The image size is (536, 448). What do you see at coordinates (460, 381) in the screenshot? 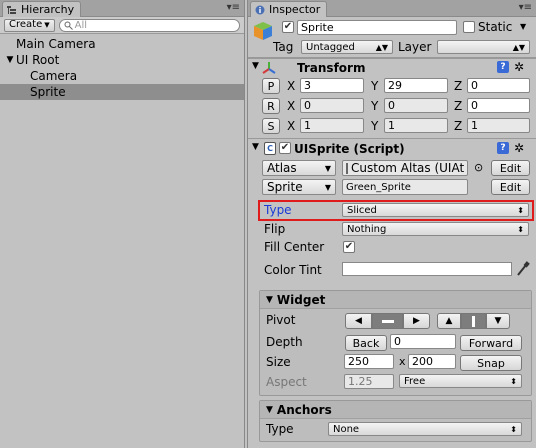
I see `aspect-mode-dropdown: Free ⬍` at bounding box center [460, 381].